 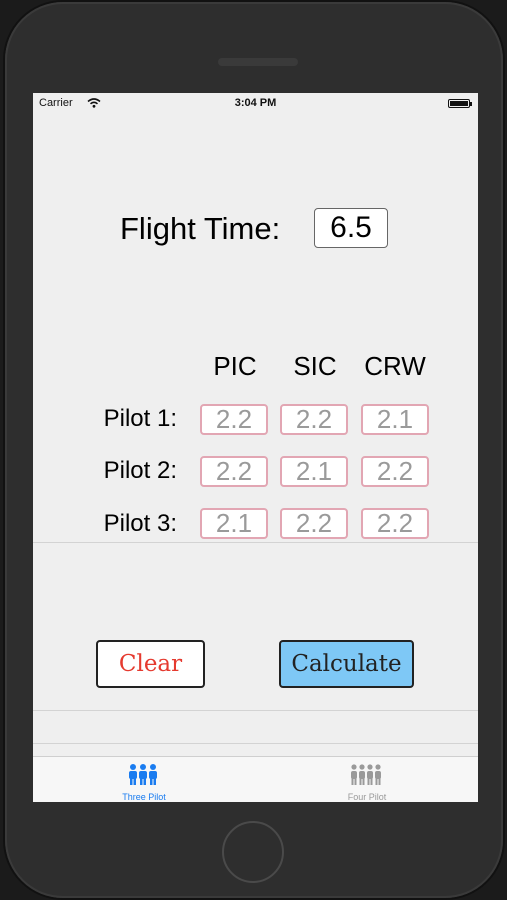 What do you see at coordinates (314, 419) in the screenshot?
I see `pilot-1-sic-field: 2.2` at bounding box center [314, 419].